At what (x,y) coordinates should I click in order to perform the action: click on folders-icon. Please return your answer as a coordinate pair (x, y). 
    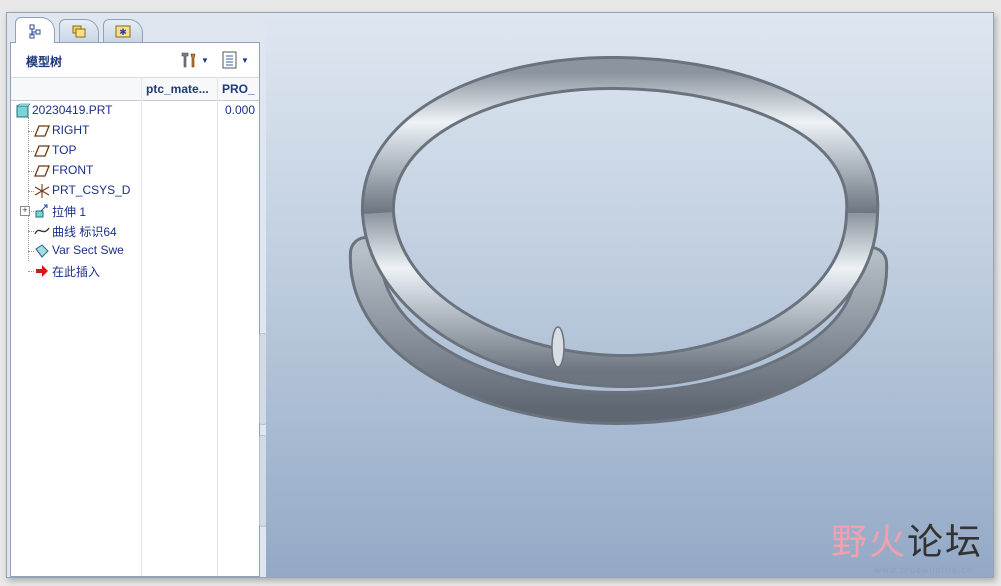
    Looking at the image, I should click on (79, 31).